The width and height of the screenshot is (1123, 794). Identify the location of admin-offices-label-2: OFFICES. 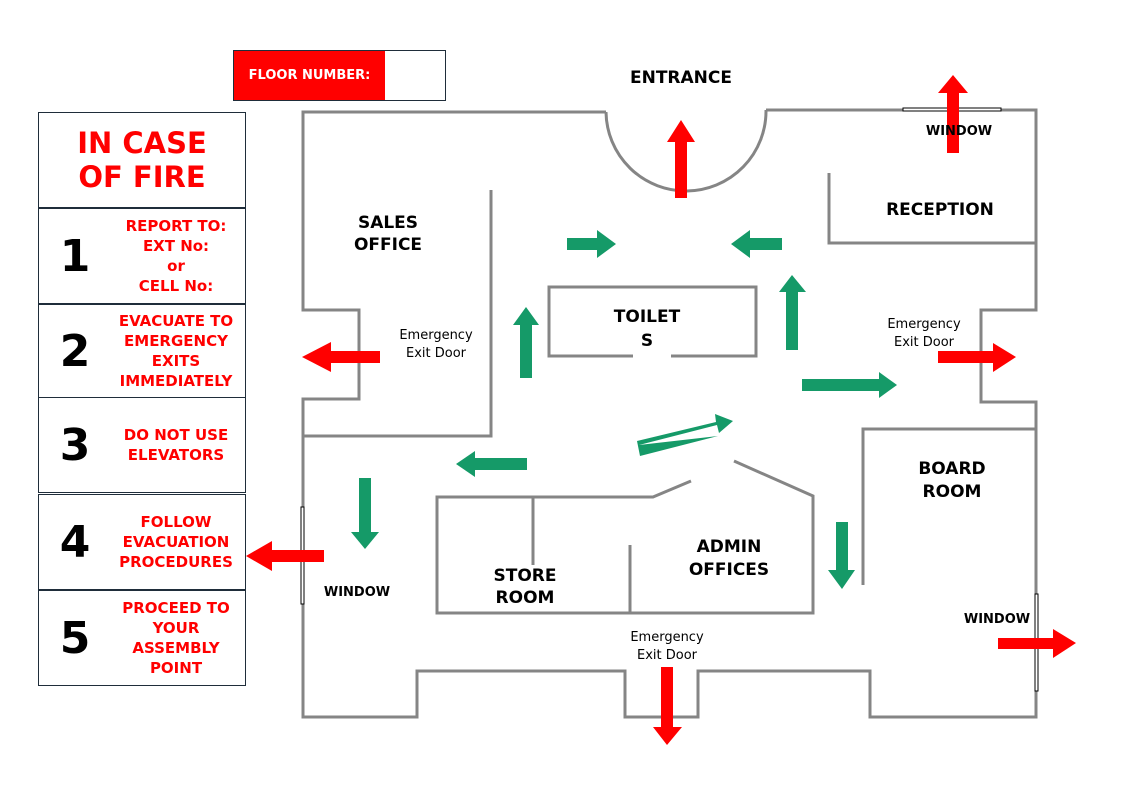
(729, 570).